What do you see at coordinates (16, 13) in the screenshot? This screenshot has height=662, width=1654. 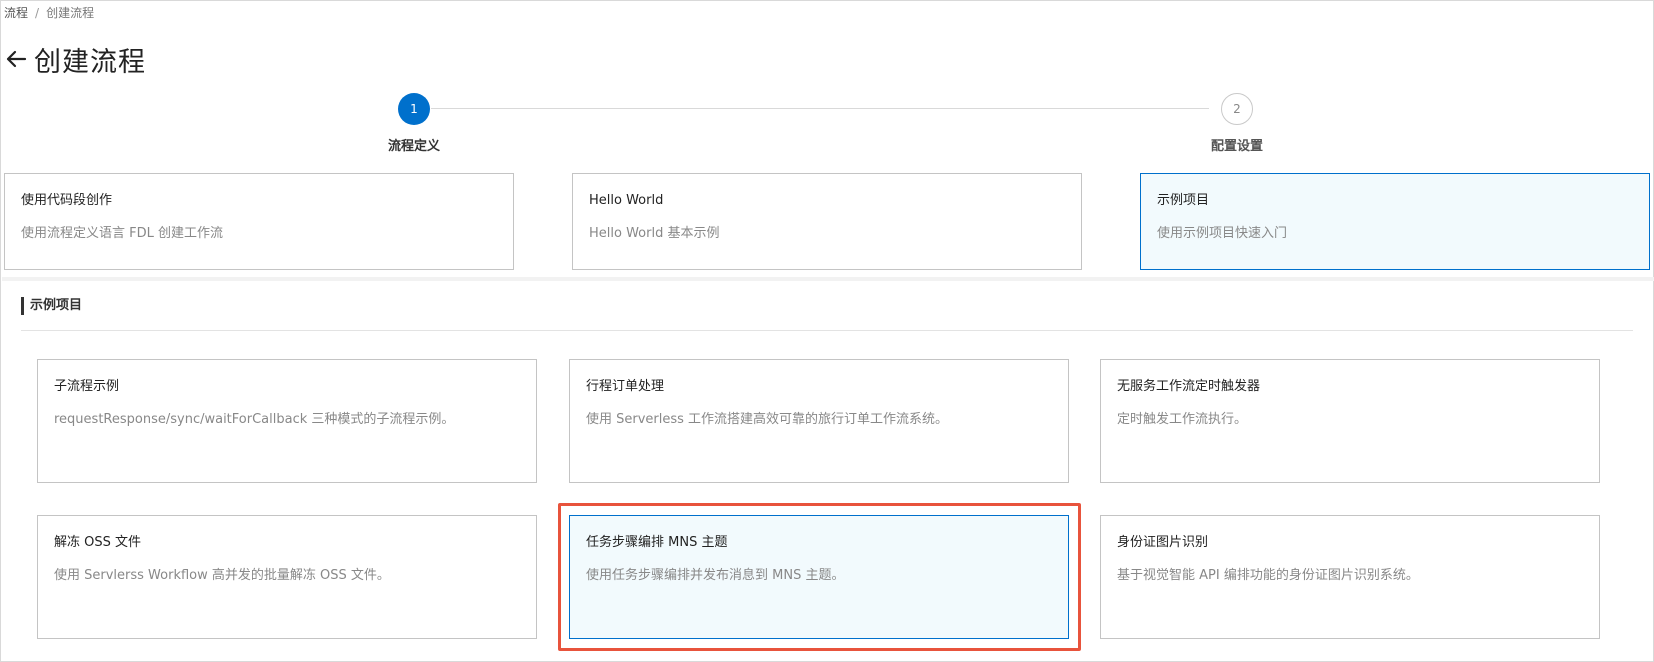 I see `breadcrumb-link-flow: 流程` at bounding box center [16, 13].